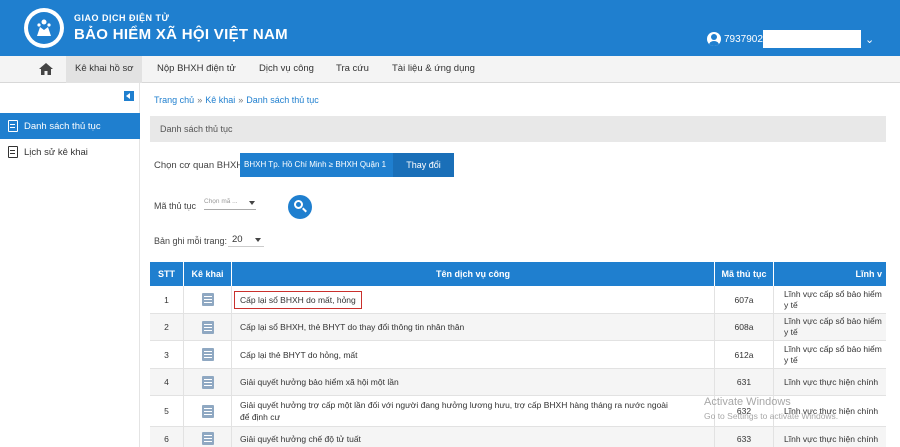 The image size is (900, 447). What do you see at coordinates (181, 34) in the screenshot?
I see `brand-line-2: BẢO HIỂM XÃ HỘI VIỆT NAM` at bounding box center [181, 34].